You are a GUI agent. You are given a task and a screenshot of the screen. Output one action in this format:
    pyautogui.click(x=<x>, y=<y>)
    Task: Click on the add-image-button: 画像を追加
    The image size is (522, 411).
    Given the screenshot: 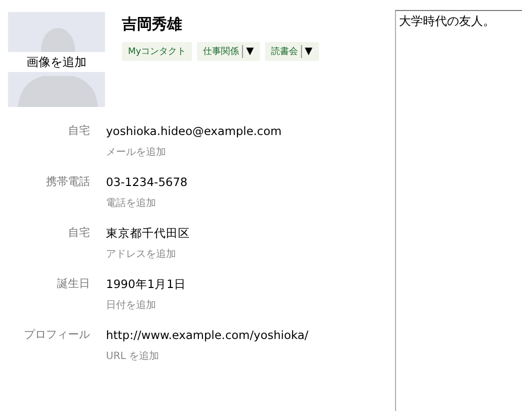 What is the action you would take?
    pyautogui.click(x=56, y=62)
    